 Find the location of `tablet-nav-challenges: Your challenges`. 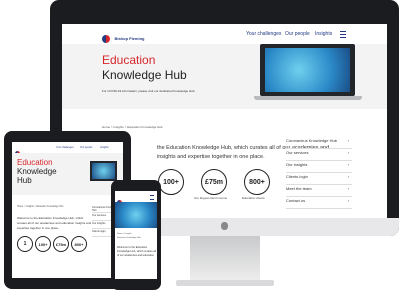

tablet-nav-challenges: Your challenges is located at coordinates (65, 148).